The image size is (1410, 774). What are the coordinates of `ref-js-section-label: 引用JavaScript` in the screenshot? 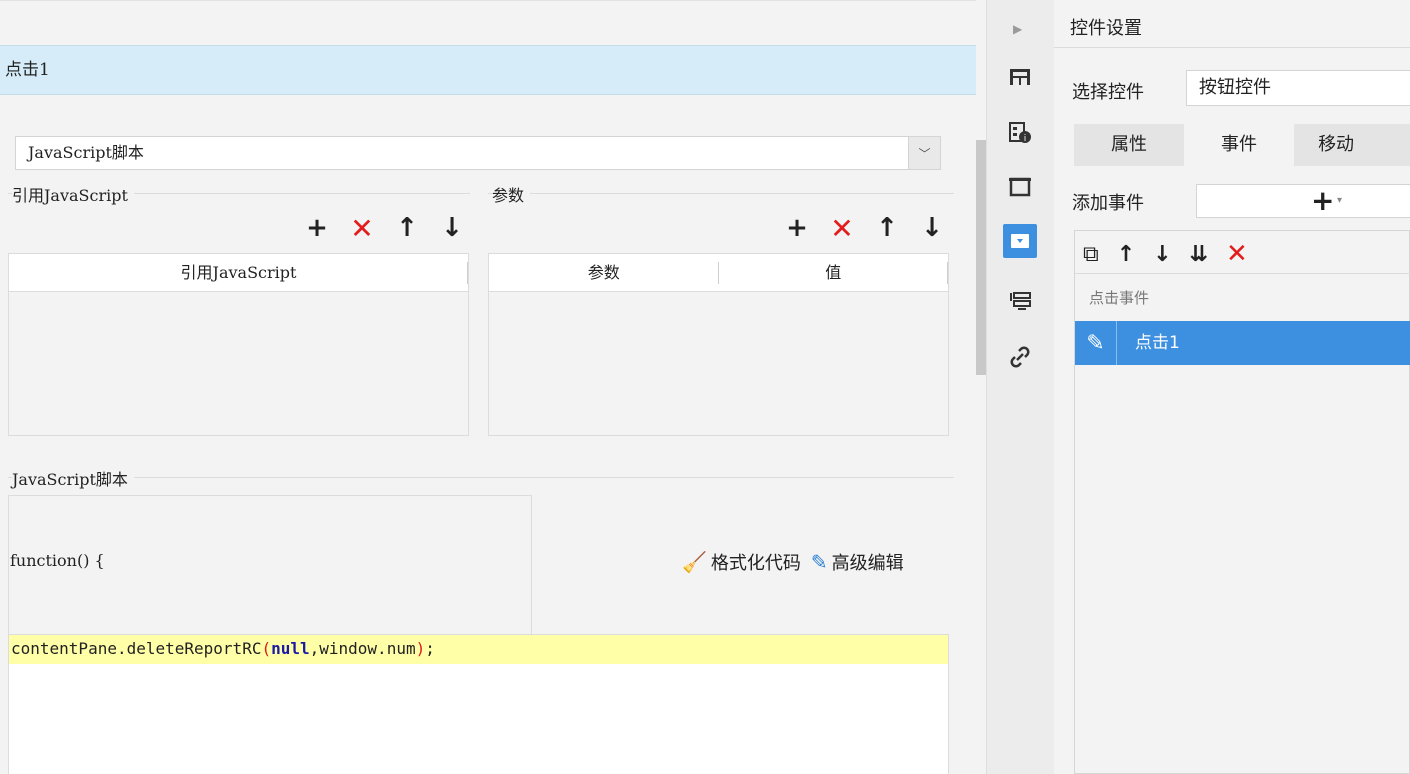 It's located at (73, 194).